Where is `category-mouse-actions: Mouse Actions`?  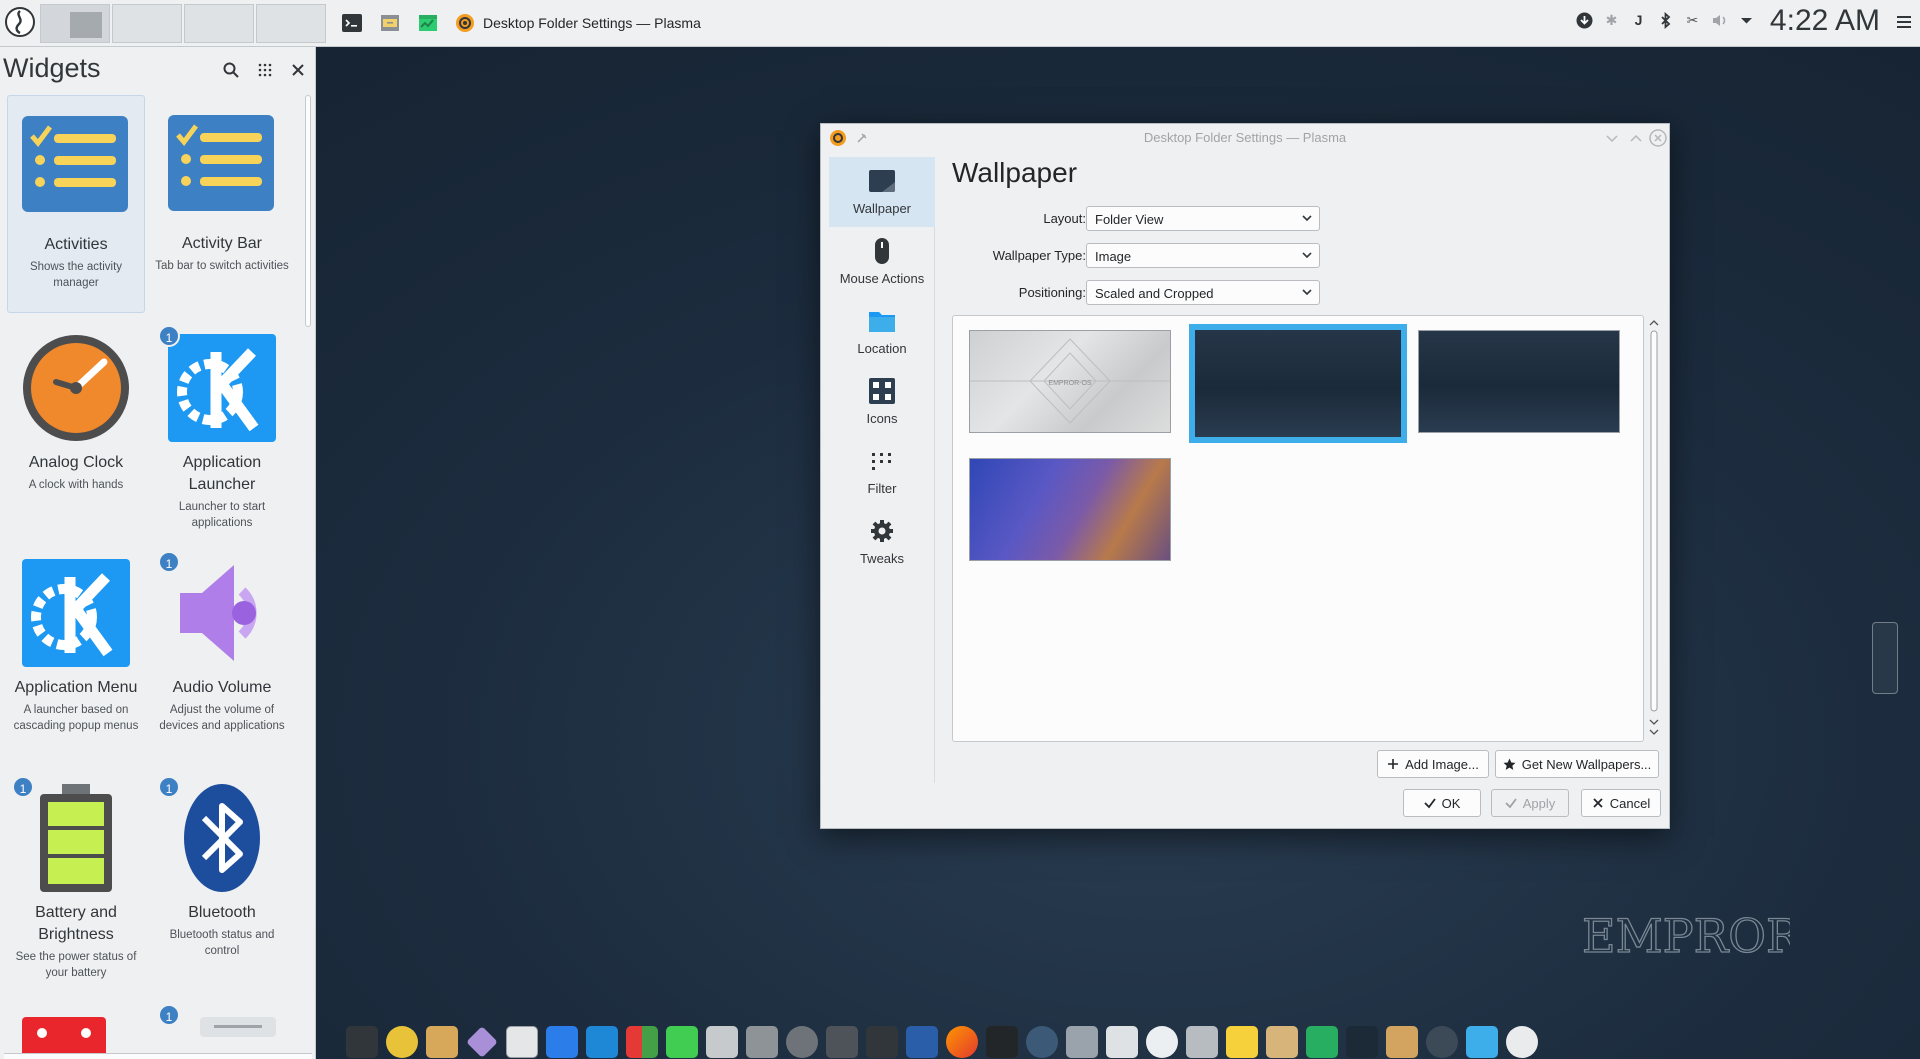 category-mouse-actions: Mouse Actions is located at coordinates (882, 262).